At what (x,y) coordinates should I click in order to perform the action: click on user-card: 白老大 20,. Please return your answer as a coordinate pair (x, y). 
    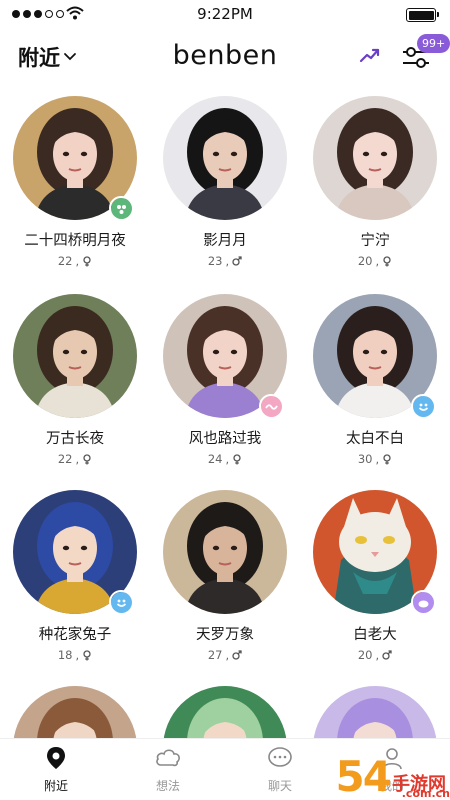
    Looking at the image, I should click on (375, 576).